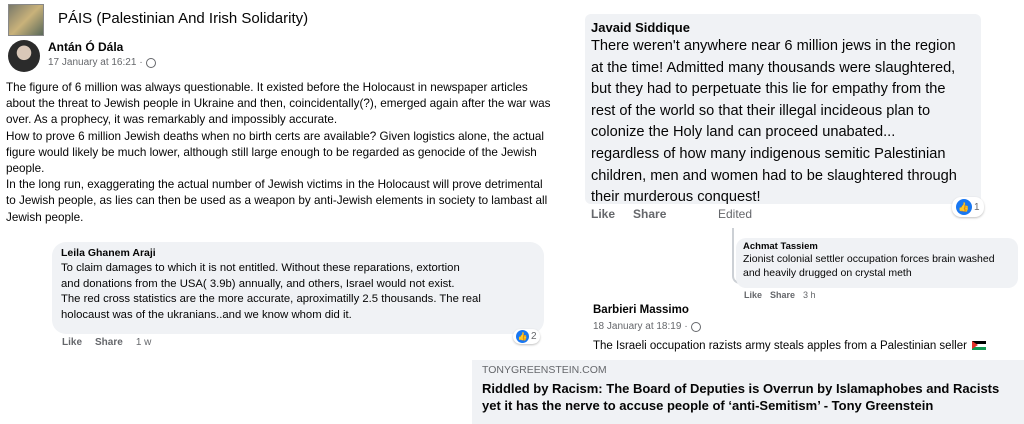 The width and height of the screenshot is (1024, 424). Describe the element at coordinates (144, 342) in the screenshot. I see `comment-time: 1 w` at that location.